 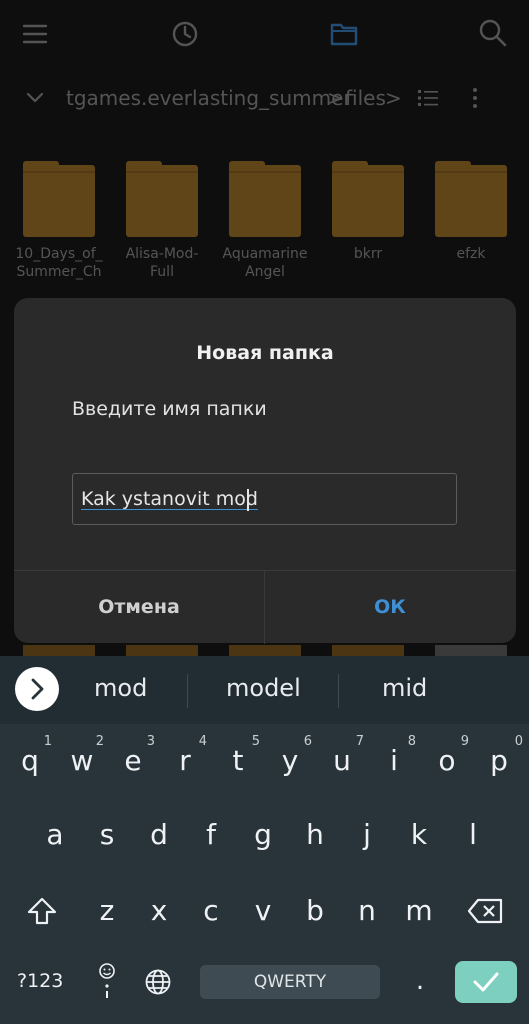 What do you see at coordinates (367, 834) in the screenshot?
I see `key-j: j` at bounding box center [367, 834].